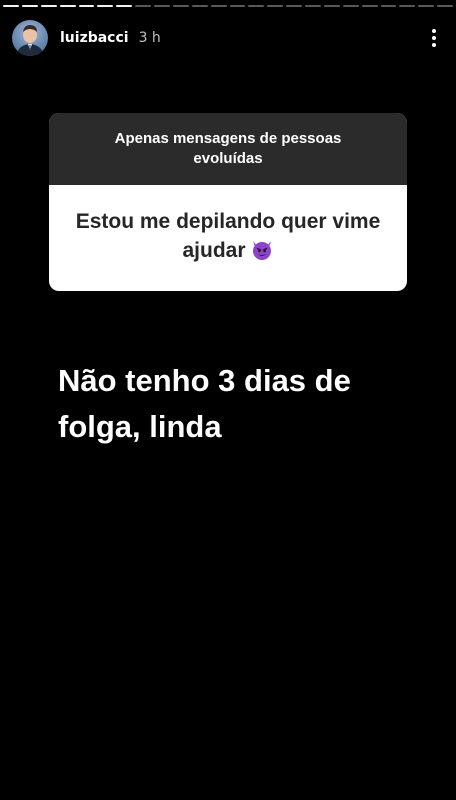 This screenshot has width=456, height=800. What do you see at coordinates (434, 38) in the screenshot?
I see `more-vertical-icon` at bounding box center [434, 38].